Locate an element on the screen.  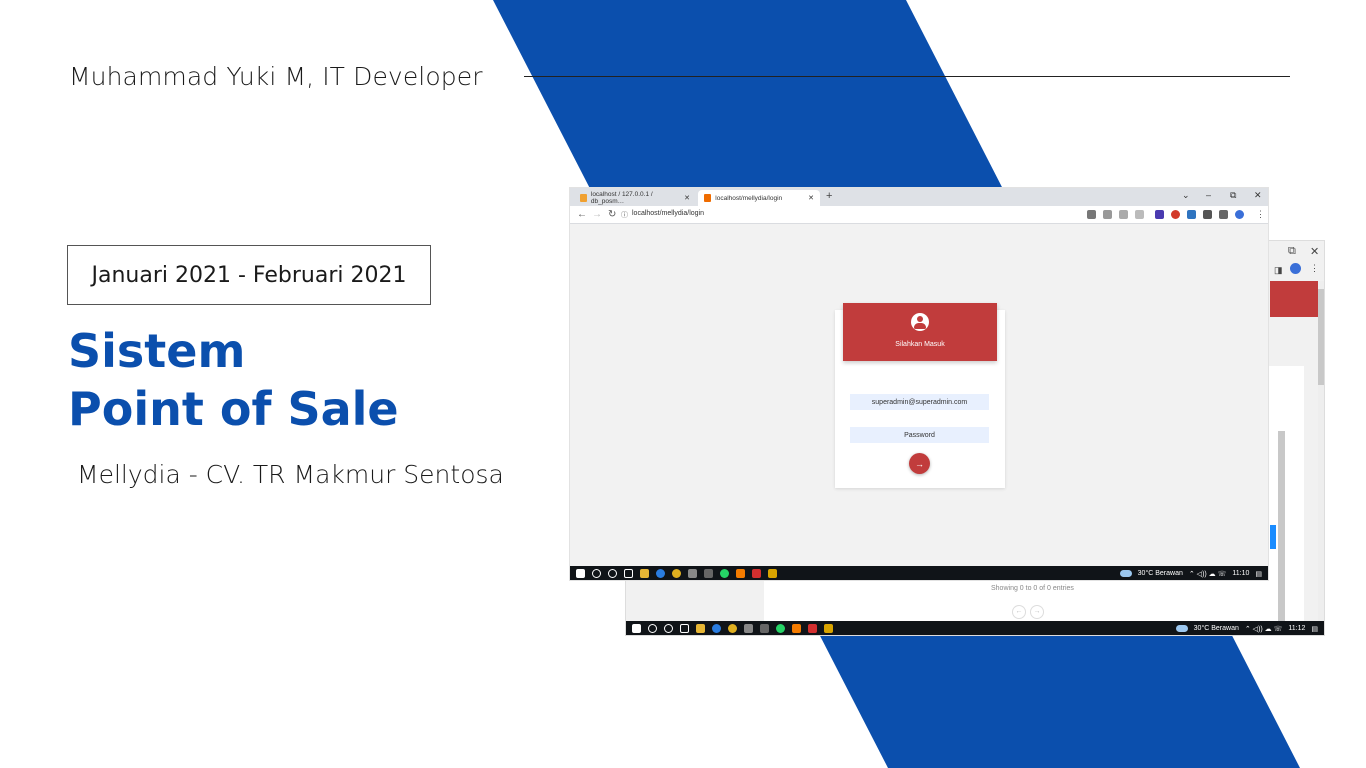
share-icon is located at coordinates (1123, 214).